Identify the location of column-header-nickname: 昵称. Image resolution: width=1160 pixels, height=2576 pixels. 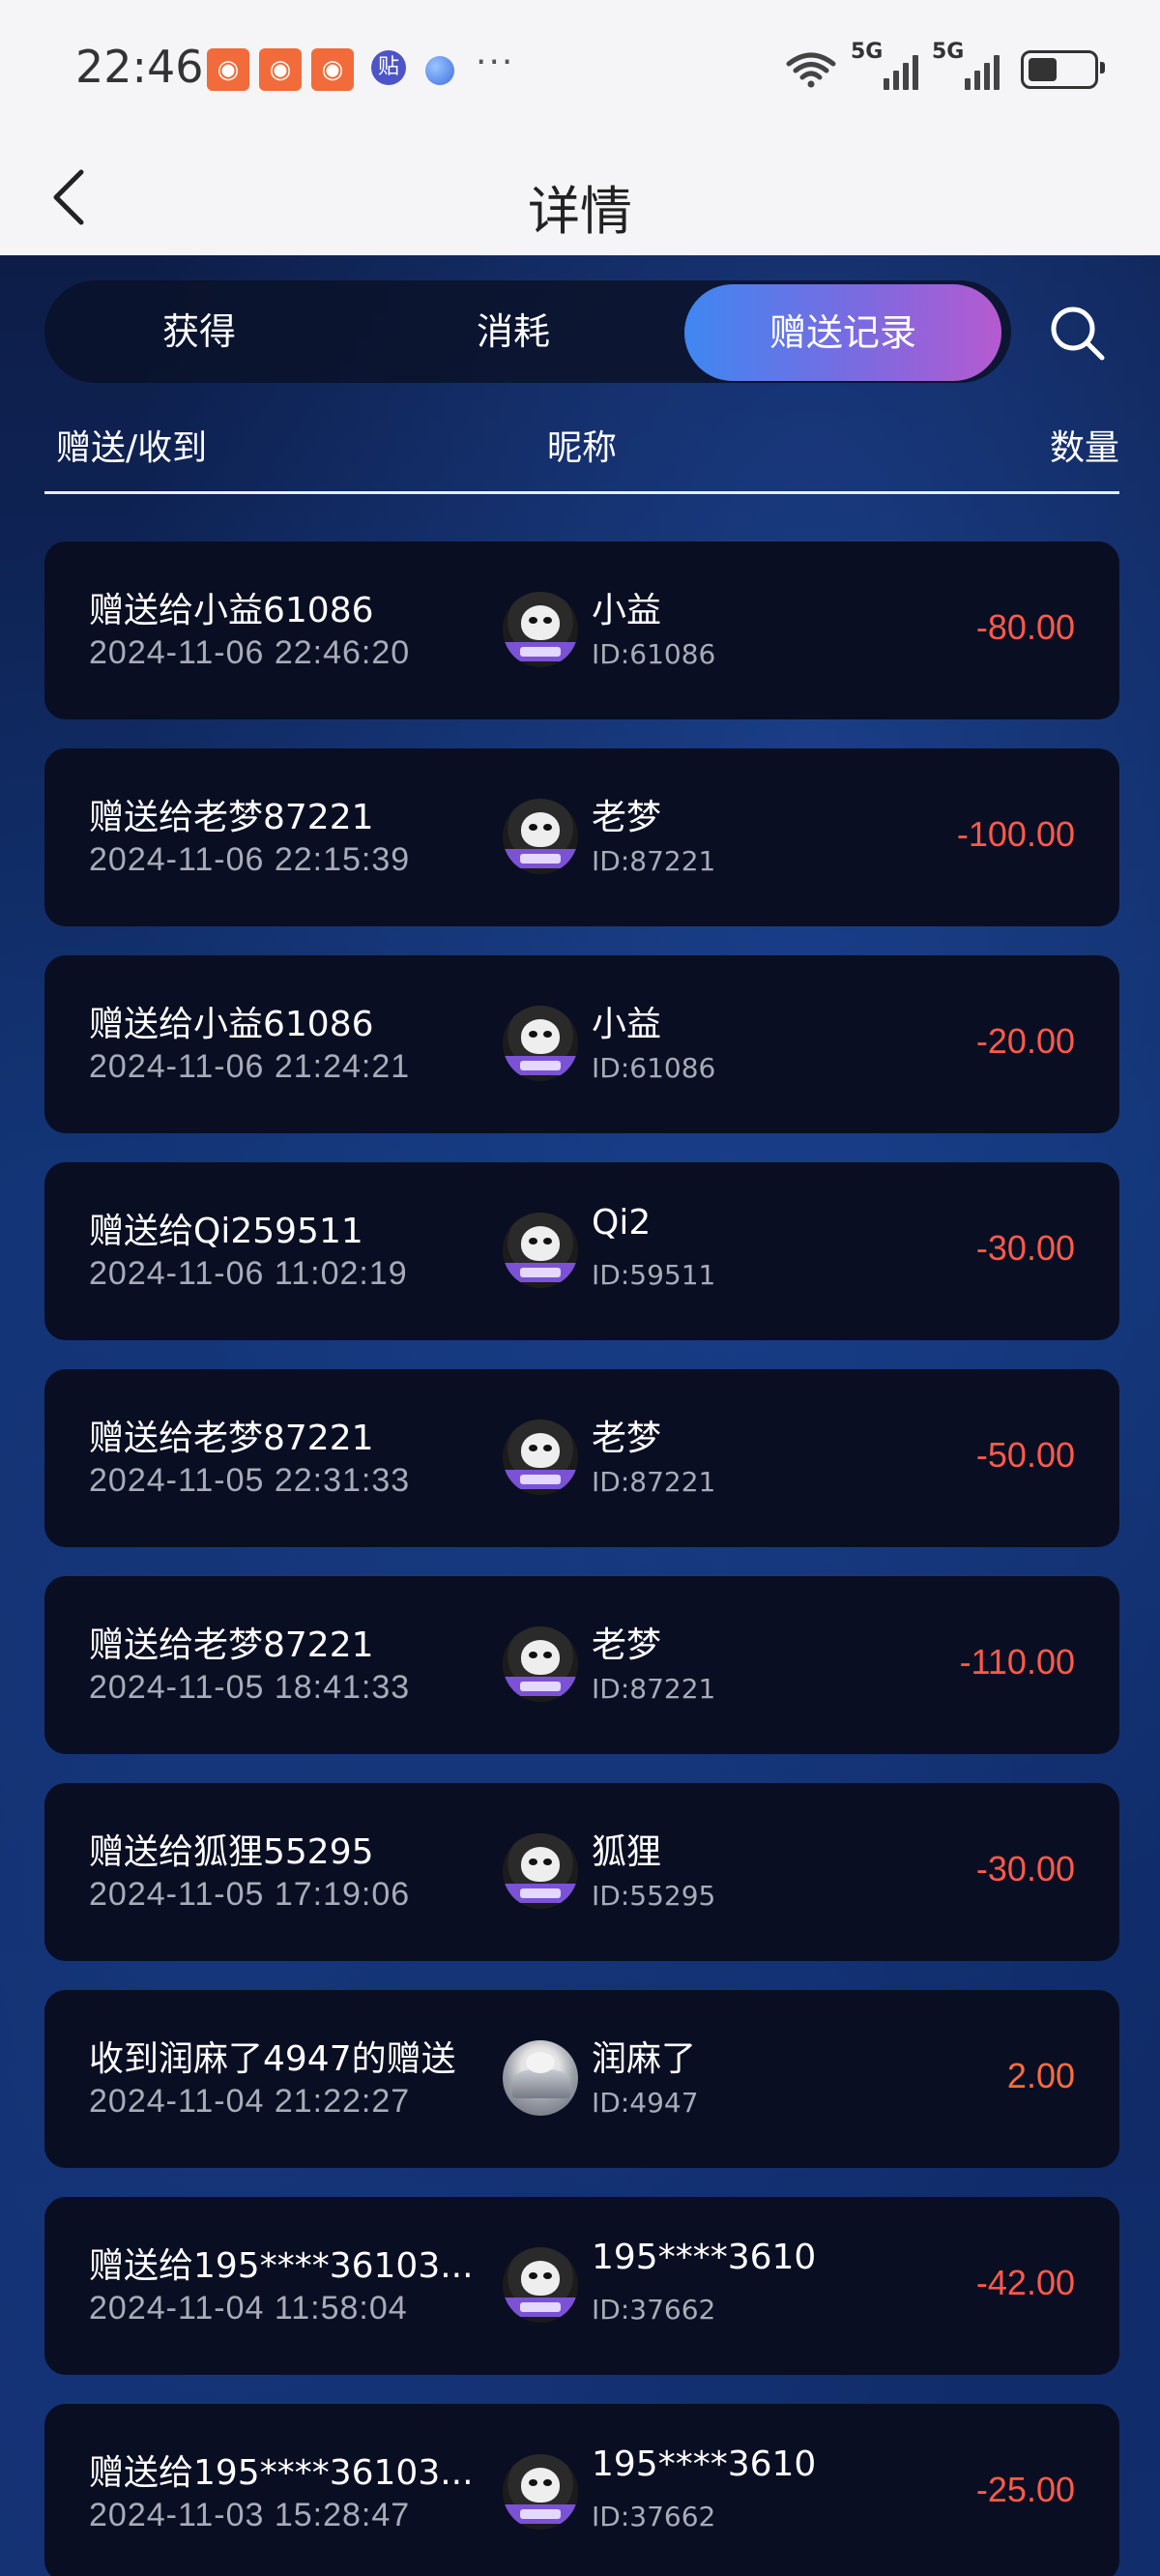
(582, 448).